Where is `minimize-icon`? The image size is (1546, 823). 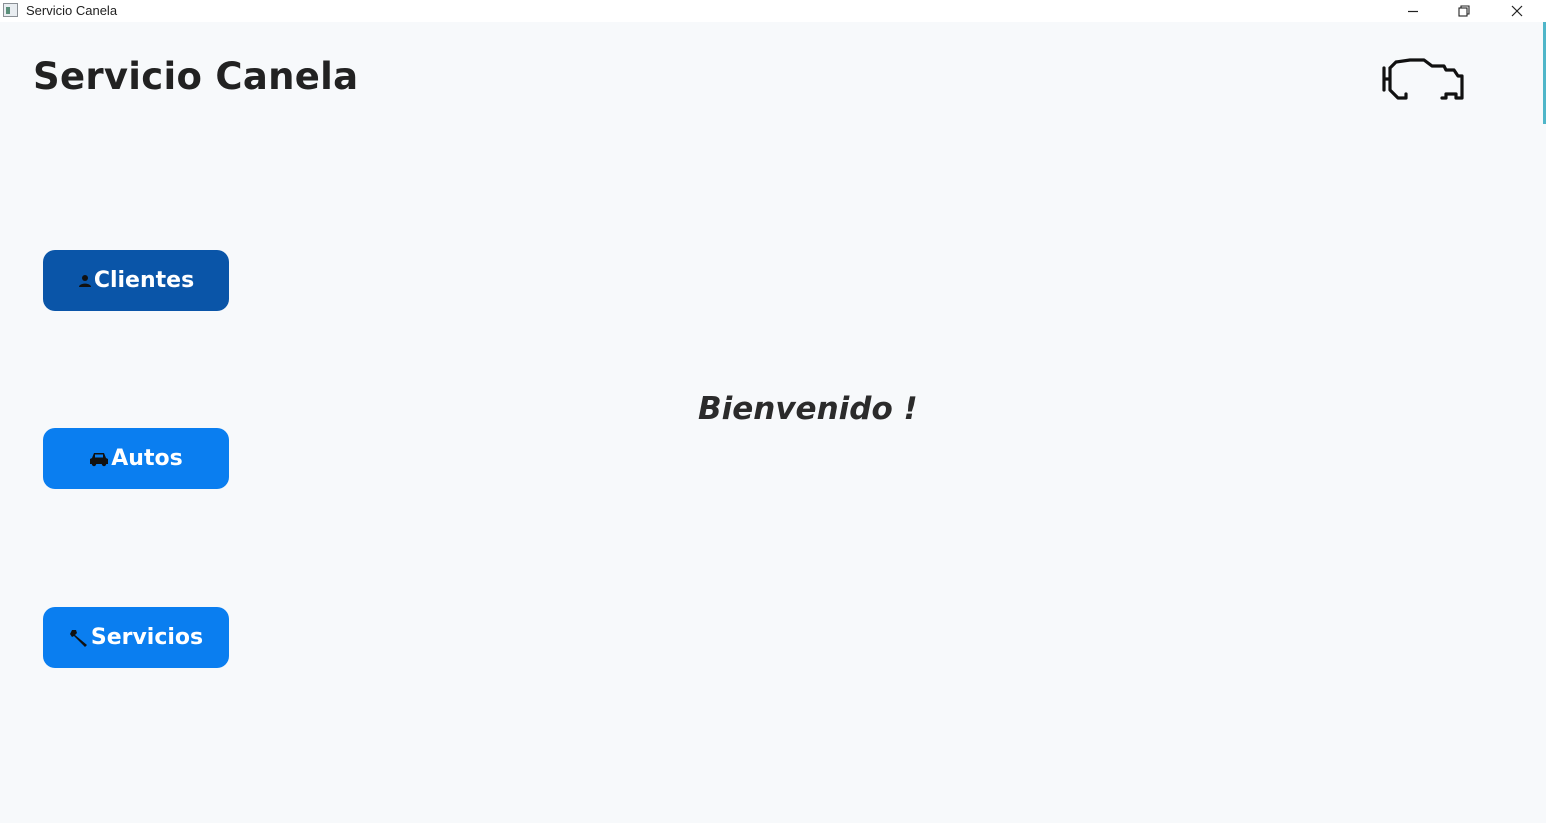
minimize-icon is located at coordinates (1413, 11).